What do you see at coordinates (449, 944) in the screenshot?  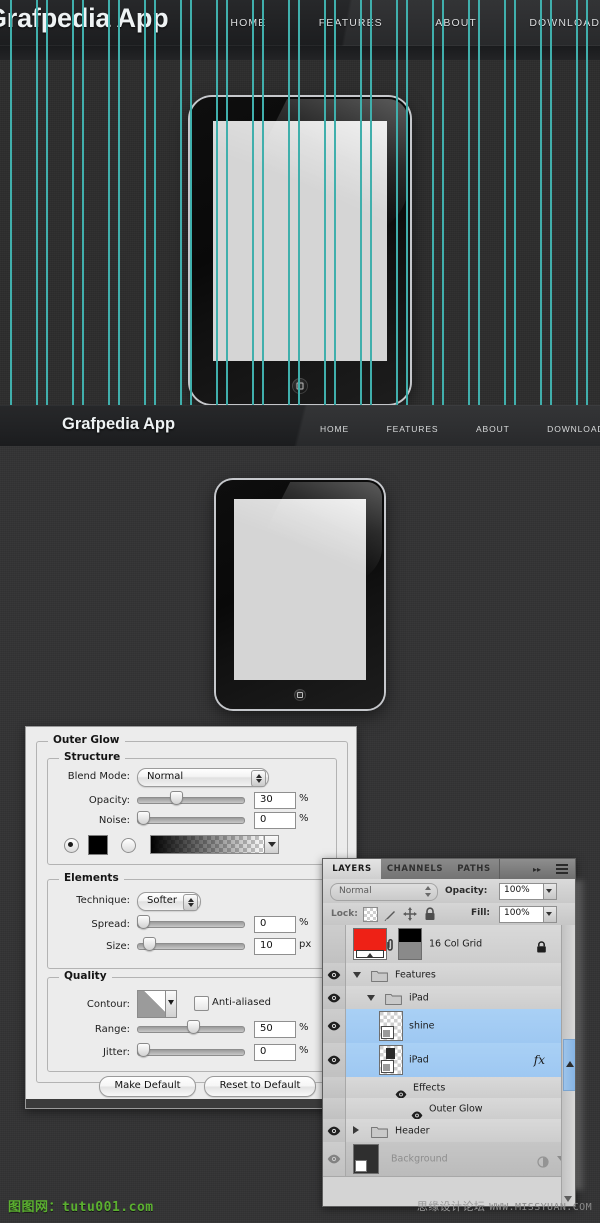 I see `table-row: 16 Col Grid` at bounding box center [449, 944].